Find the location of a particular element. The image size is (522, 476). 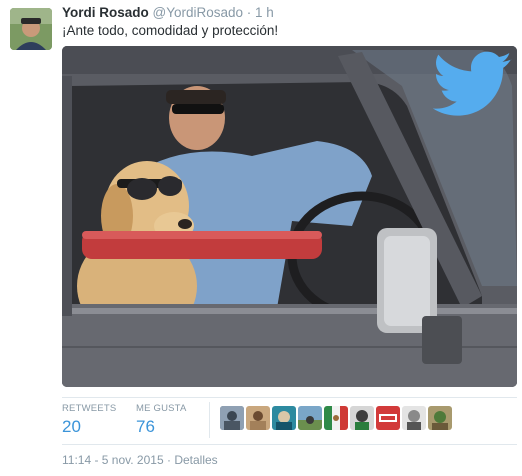

favorites-label: ME GUSTA is located at coordinates (161, 408).